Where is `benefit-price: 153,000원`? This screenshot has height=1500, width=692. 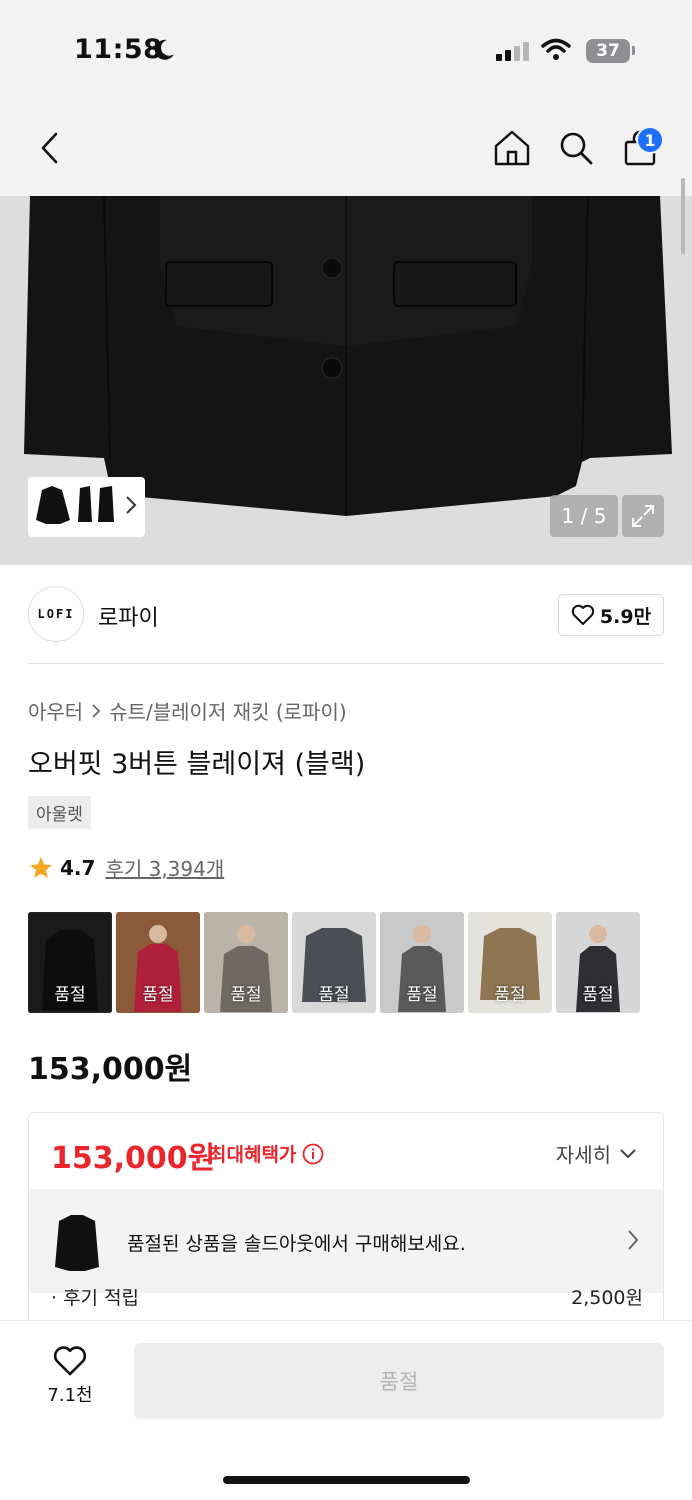 benefit-price: 153,000원 is located at coordinates (133, 1158).